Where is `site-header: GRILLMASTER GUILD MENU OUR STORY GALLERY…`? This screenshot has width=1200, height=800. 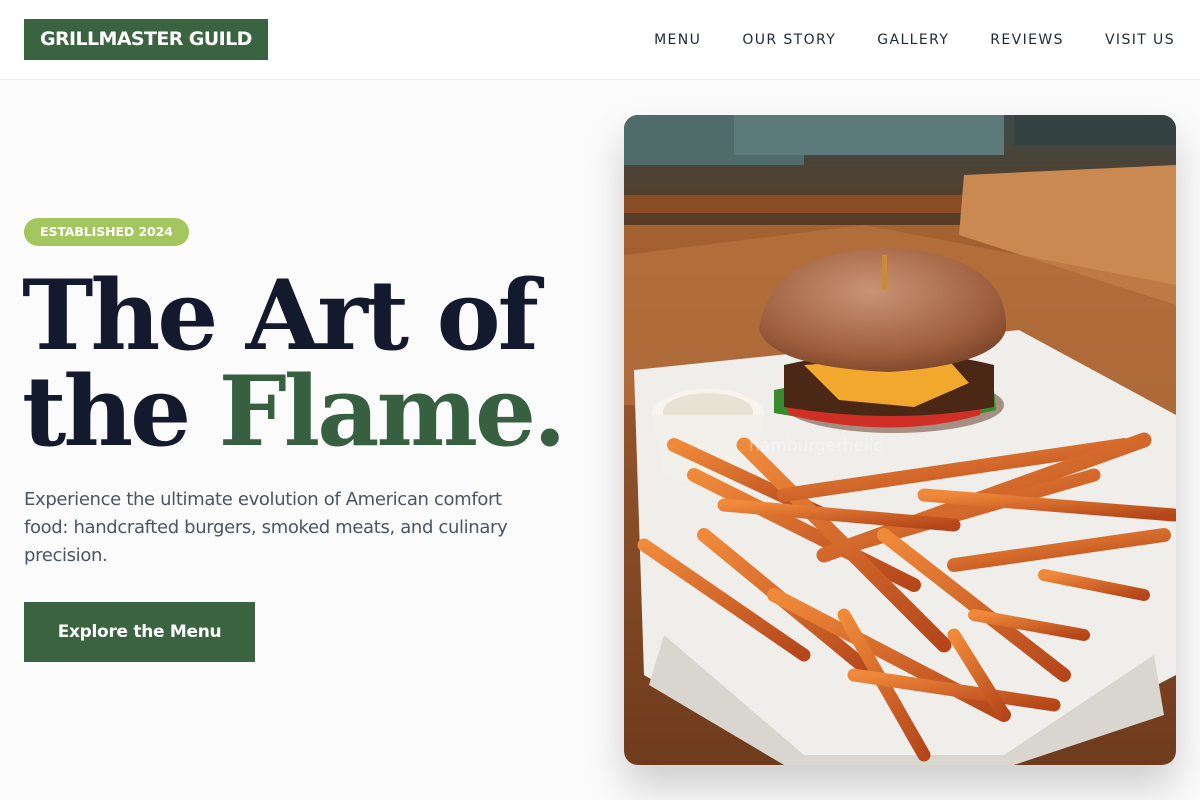 site-header: GRILLMASTER GUILD MENU OUR STORY GALLERY… is located at coordinates (600, 40).